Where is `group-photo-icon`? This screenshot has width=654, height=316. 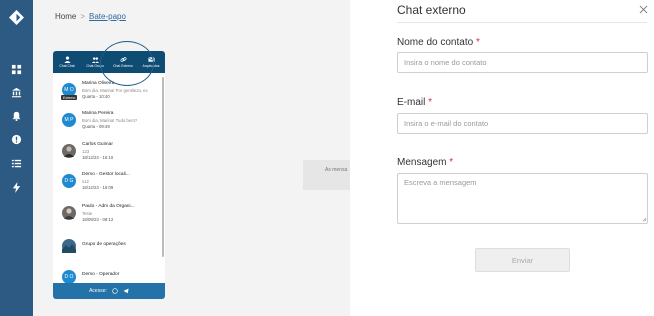 group-photo-icon is located at coordinates (69, 248).